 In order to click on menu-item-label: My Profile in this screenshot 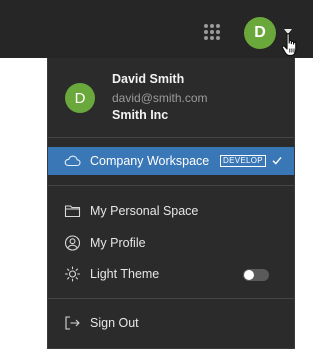, I will do `click(118, 243)`.